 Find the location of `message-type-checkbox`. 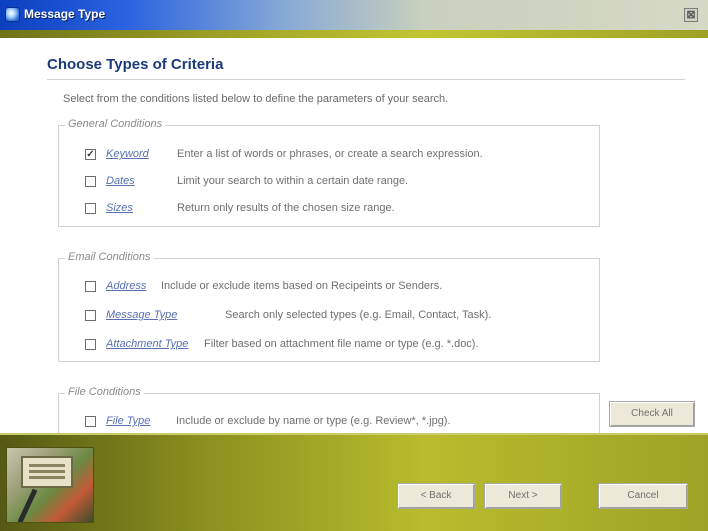

message-type-checkbox is located at coordinates (90, 315).